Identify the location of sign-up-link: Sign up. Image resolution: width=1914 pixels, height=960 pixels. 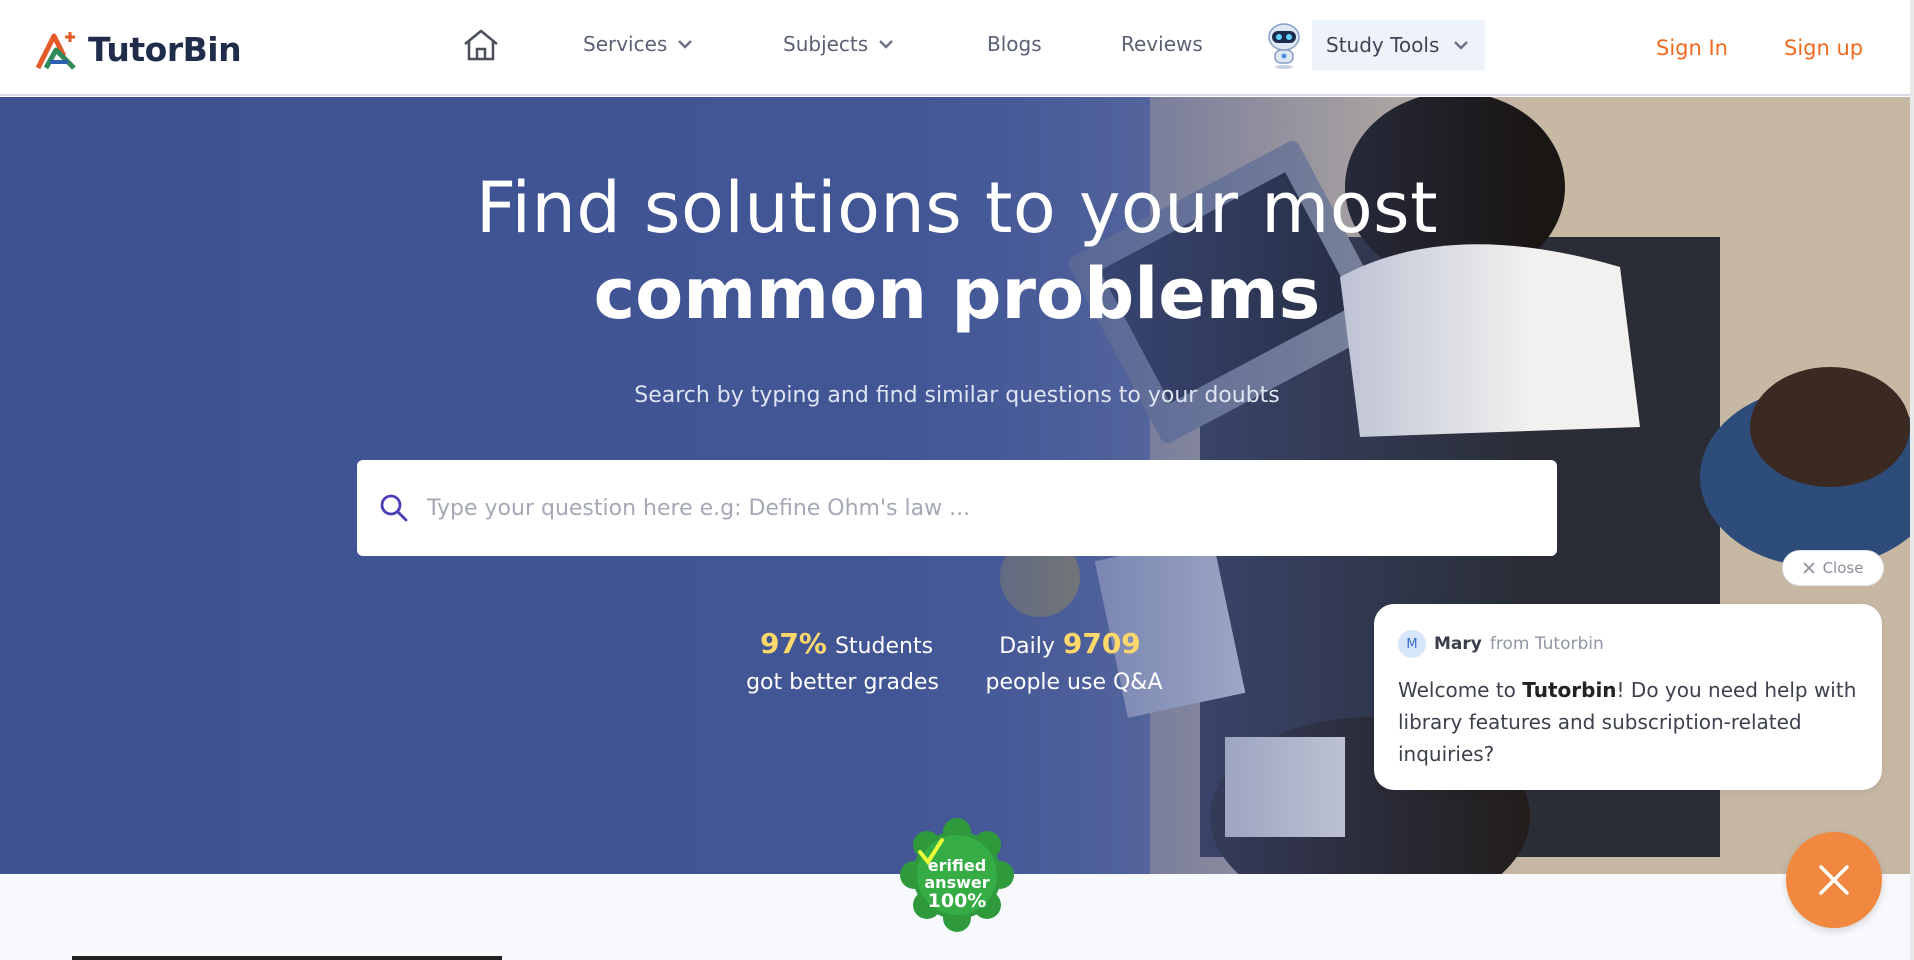
(1823, 48).